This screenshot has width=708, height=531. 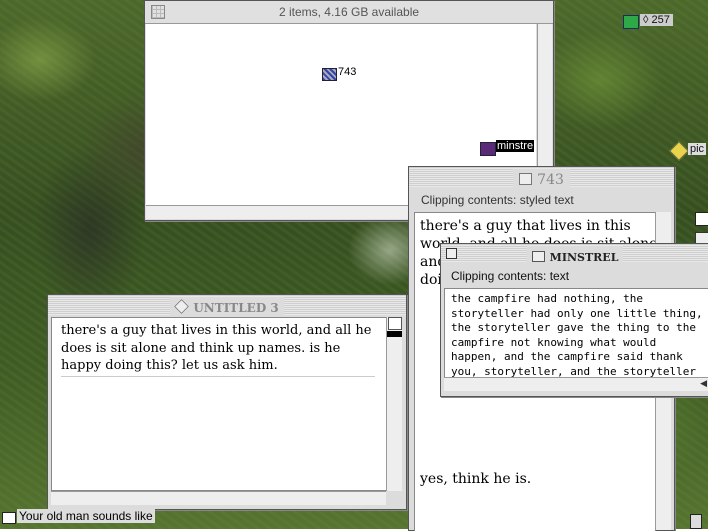 What do you see at coordinates (703, 384) in the screenshot?
I see `scroll-arrow-icon: ◀` at bounding box center [703, 384].